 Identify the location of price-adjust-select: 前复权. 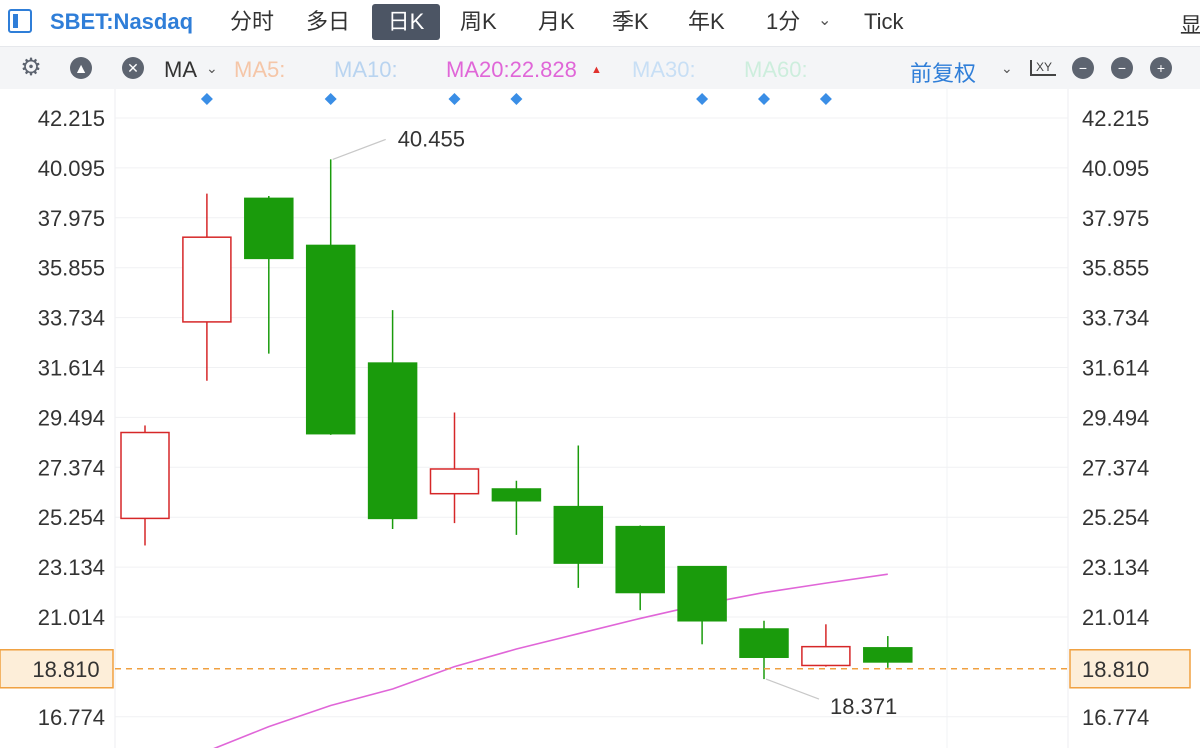
(943, 72).